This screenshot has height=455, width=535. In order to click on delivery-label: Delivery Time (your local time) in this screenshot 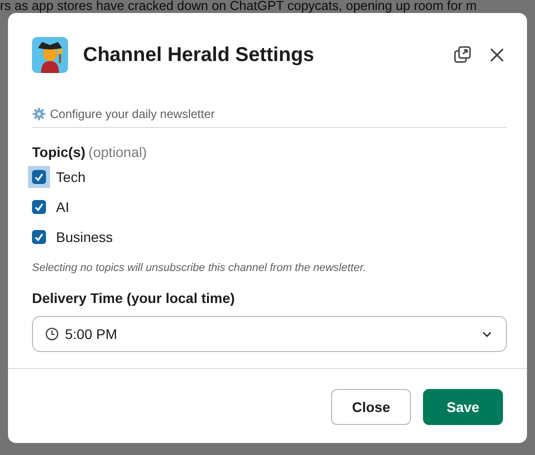, I will do `click(134, 298)`.